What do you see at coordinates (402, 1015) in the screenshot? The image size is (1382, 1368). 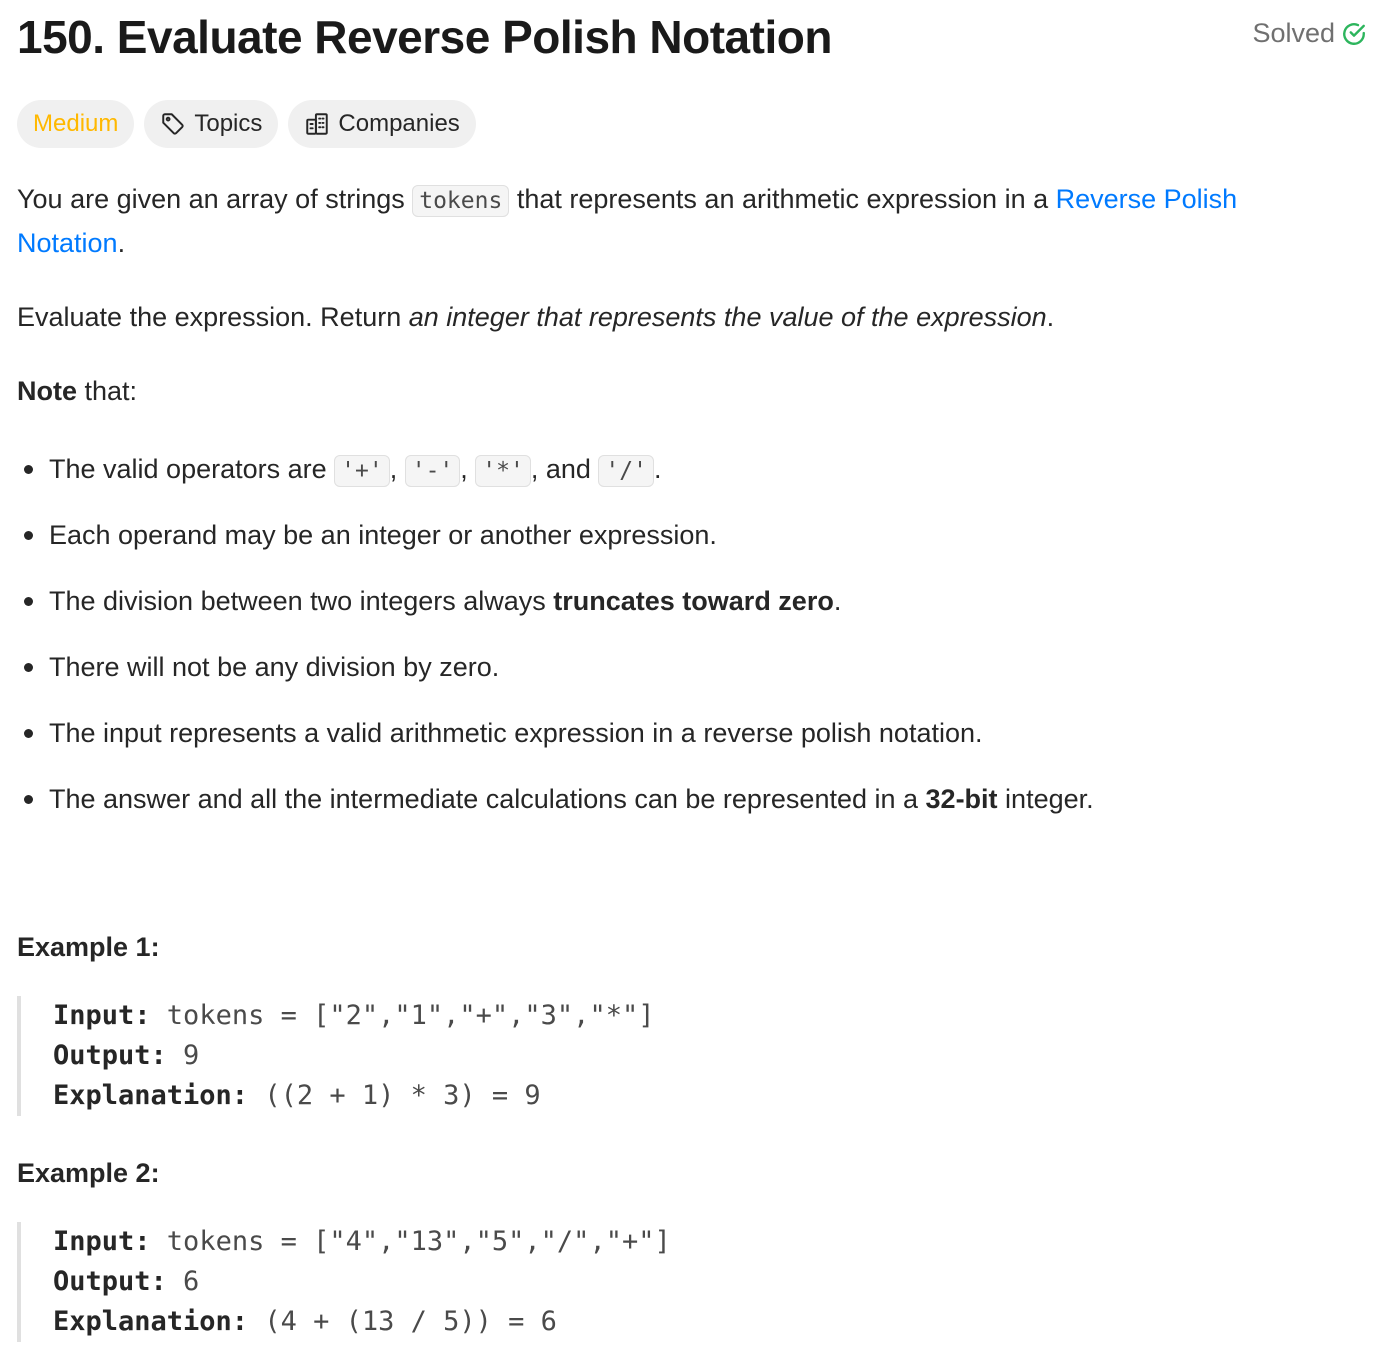 I see `input-value: tokens = ["2","1","+","3","*"]` at bounding box center [402, 1015].